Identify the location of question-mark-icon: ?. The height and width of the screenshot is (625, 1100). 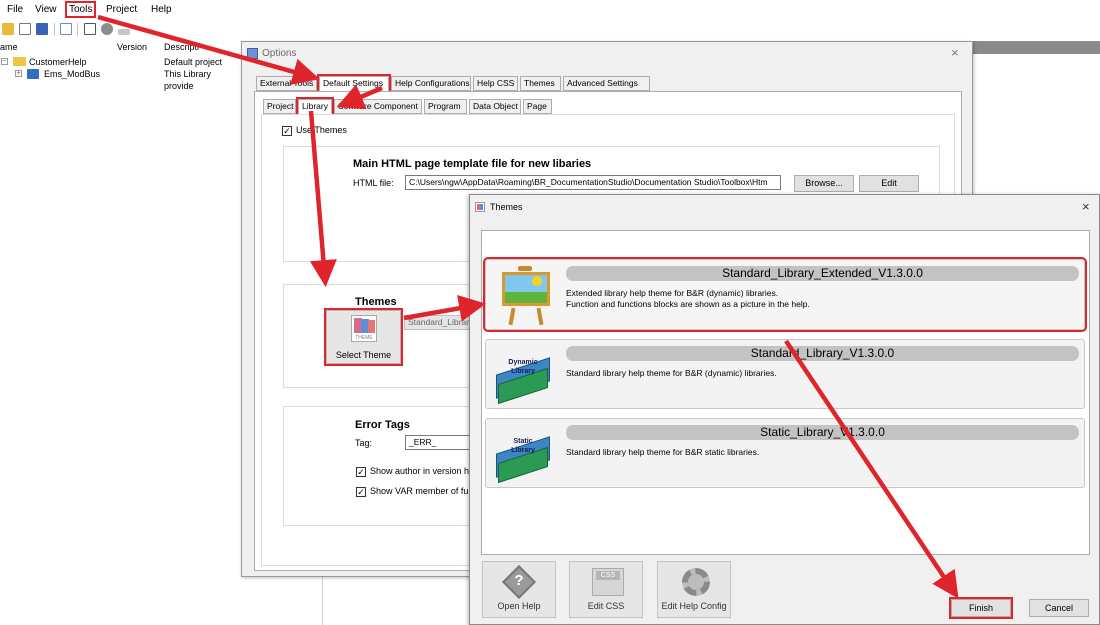
(519, 580).